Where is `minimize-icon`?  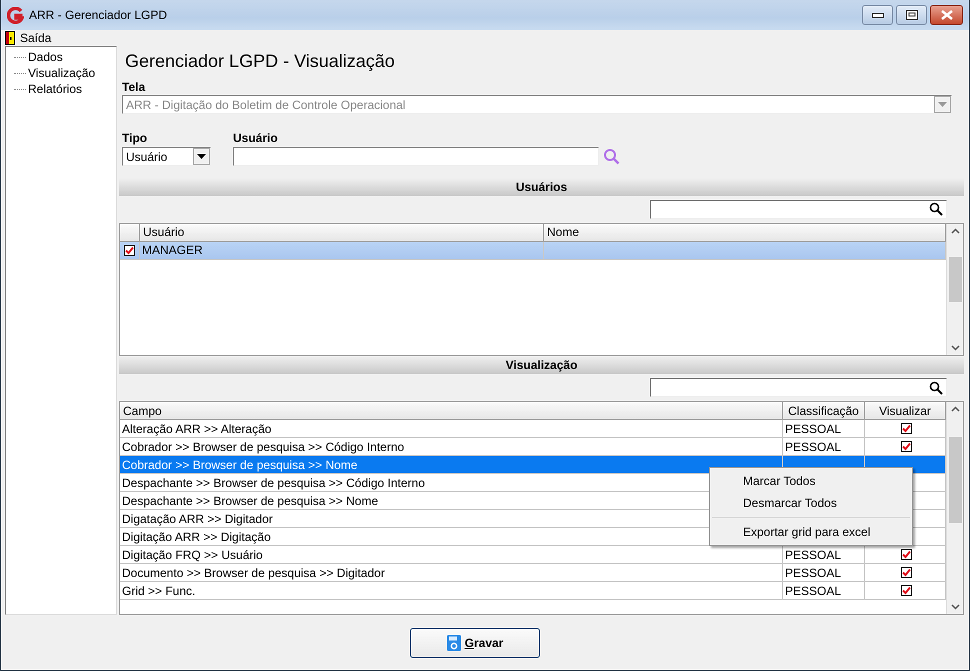 minimize-icon is located at coordinates (878, 15).